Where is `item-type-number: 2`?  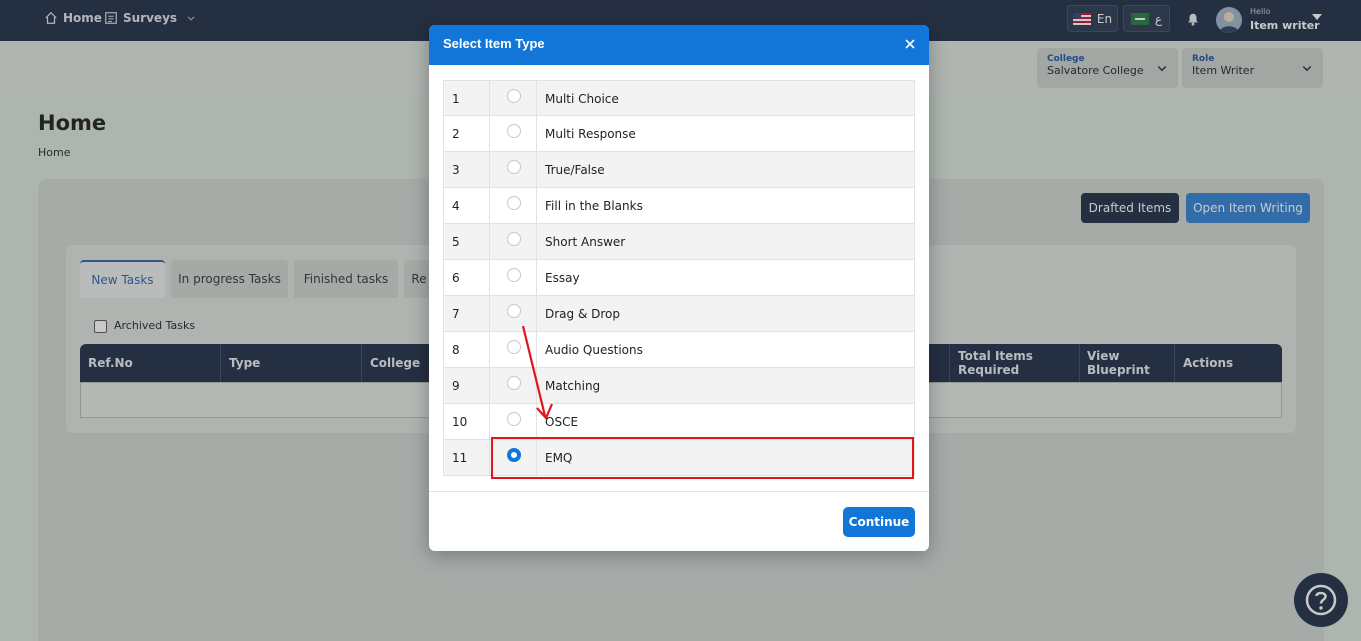
item-type-number: 2 is located at coordinates (466, 134).